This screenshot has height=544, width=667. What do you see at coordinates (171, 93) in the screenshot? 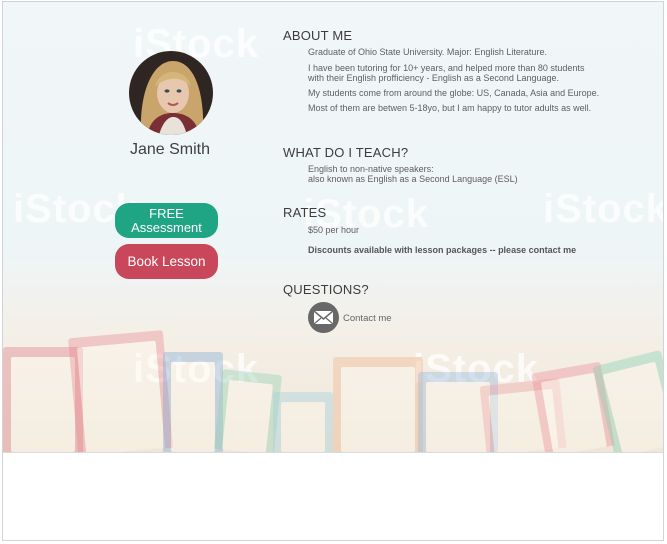
I see `avatar` at bounding box center [171, 93].